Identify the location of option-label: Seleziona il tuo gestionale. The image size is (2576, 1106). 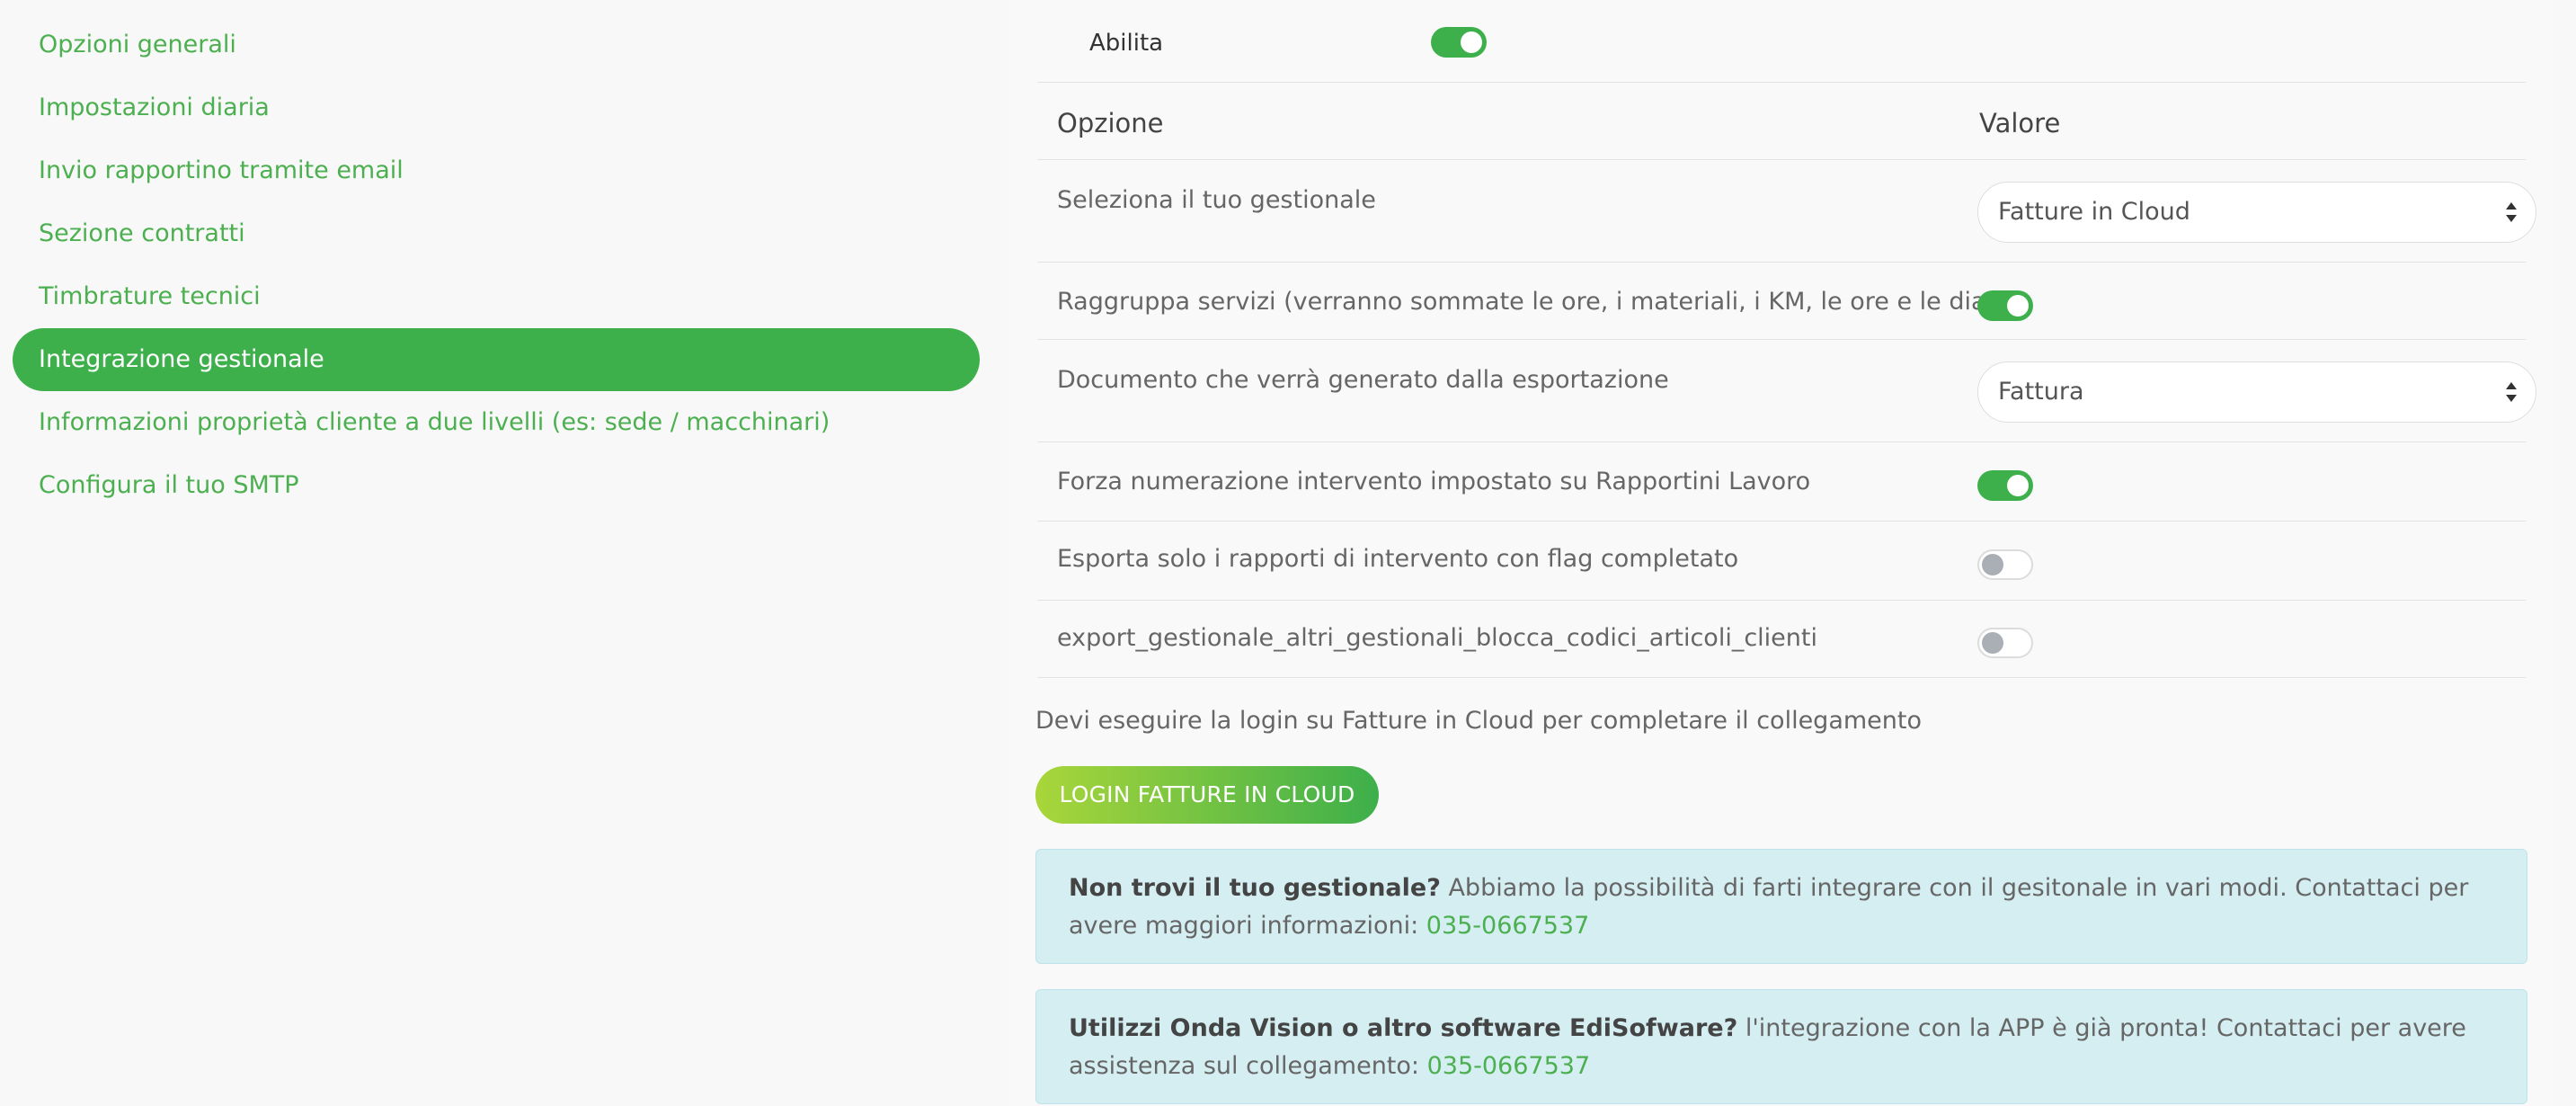
(1216, 200).